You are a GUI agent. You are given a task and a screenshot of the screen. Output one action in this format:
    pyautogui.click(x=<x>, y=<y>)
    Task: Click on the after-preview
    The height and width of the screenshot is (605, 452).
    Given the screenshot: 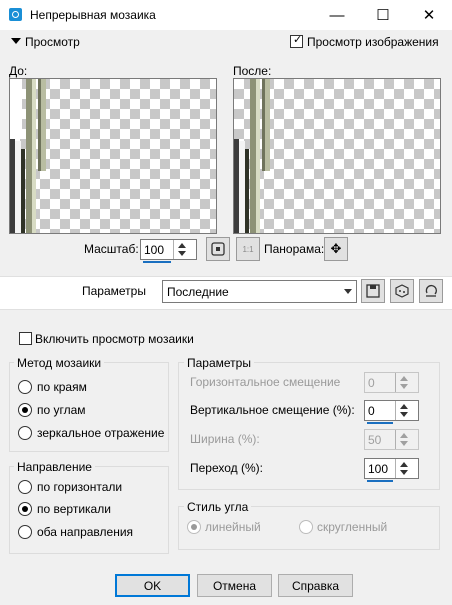 What is the action you would take?
    pyautogui.click(x=337, y=156)
    